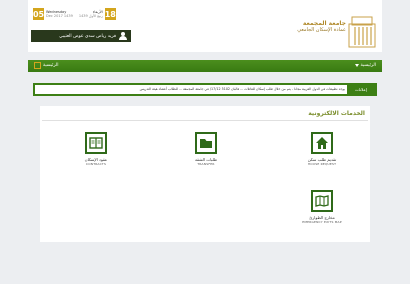 The width and height of the screenshot is (410, 284). What do you see at coordinates (51, 65) in the screenshot?
I see `nav-home-label: الرئيسية` at bounding box center [51, 65].